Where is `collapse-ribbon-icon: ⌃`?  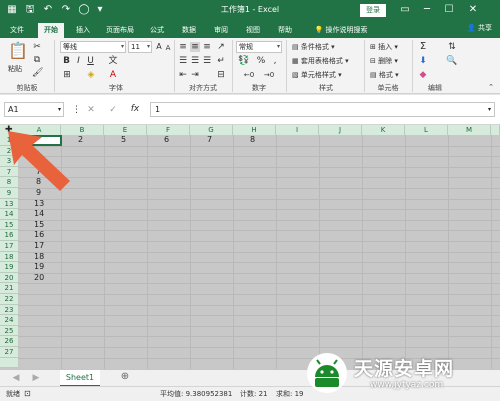 collapse-ribbon-icon: ⌃ is located at coordinates (491, 87).